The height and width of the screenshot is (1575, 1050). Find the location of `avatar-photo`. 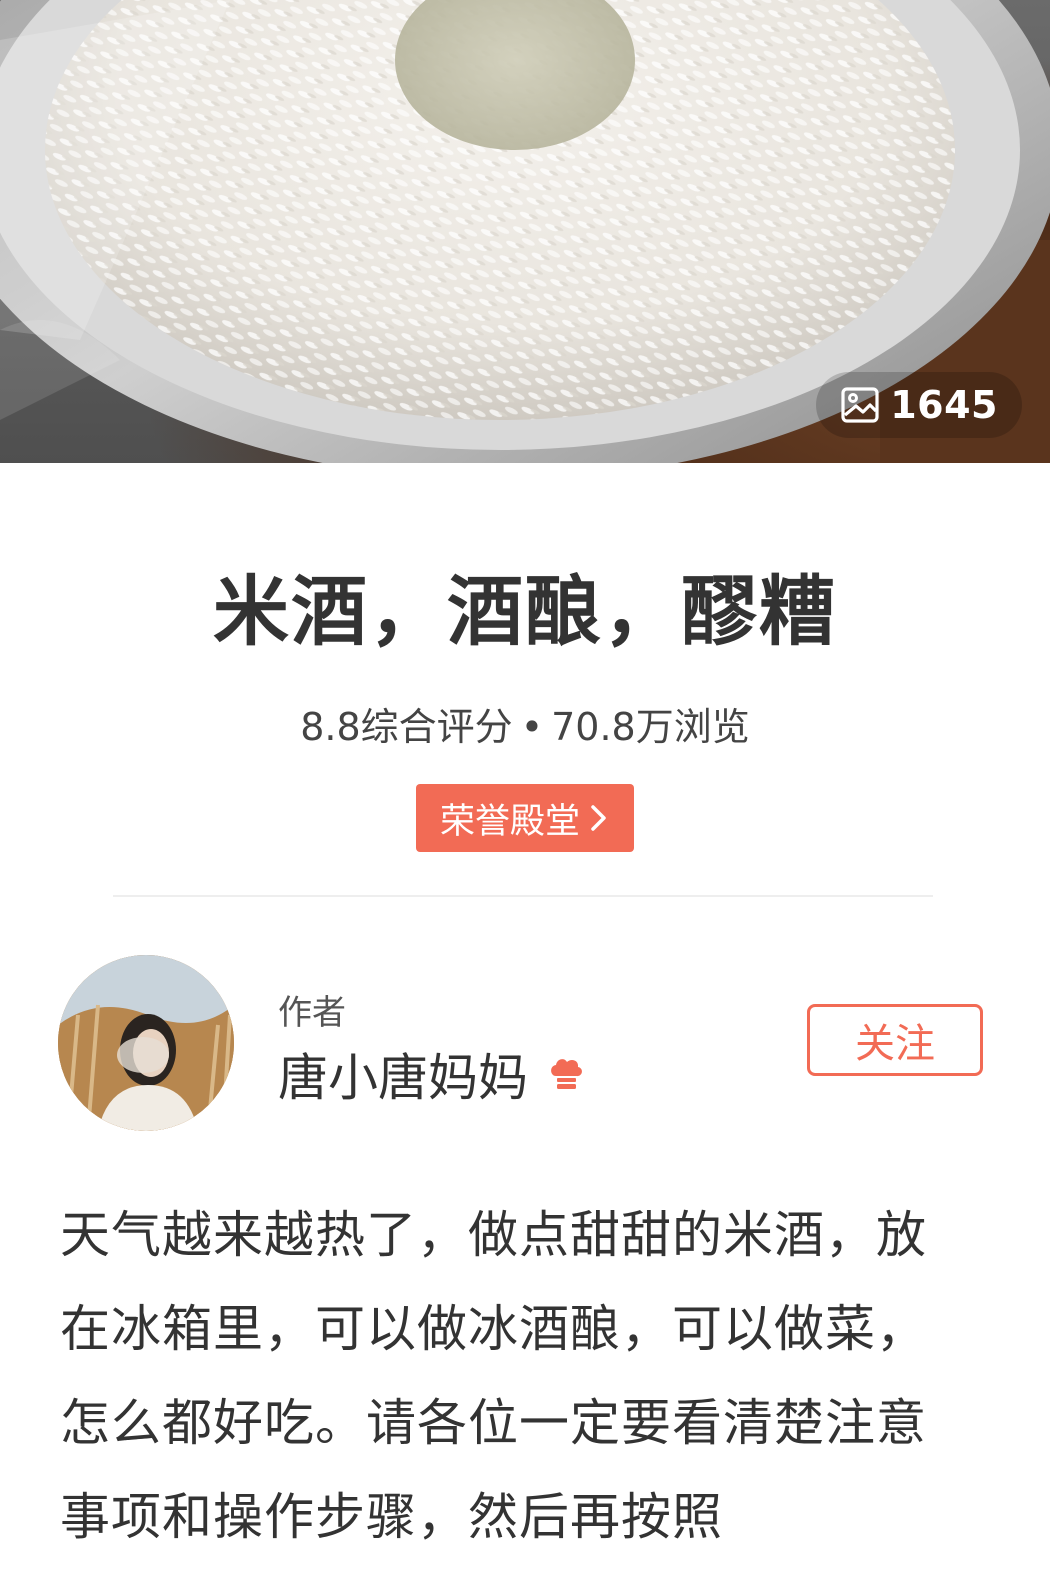

avatar-photo is located at coordinates (146, 1043).